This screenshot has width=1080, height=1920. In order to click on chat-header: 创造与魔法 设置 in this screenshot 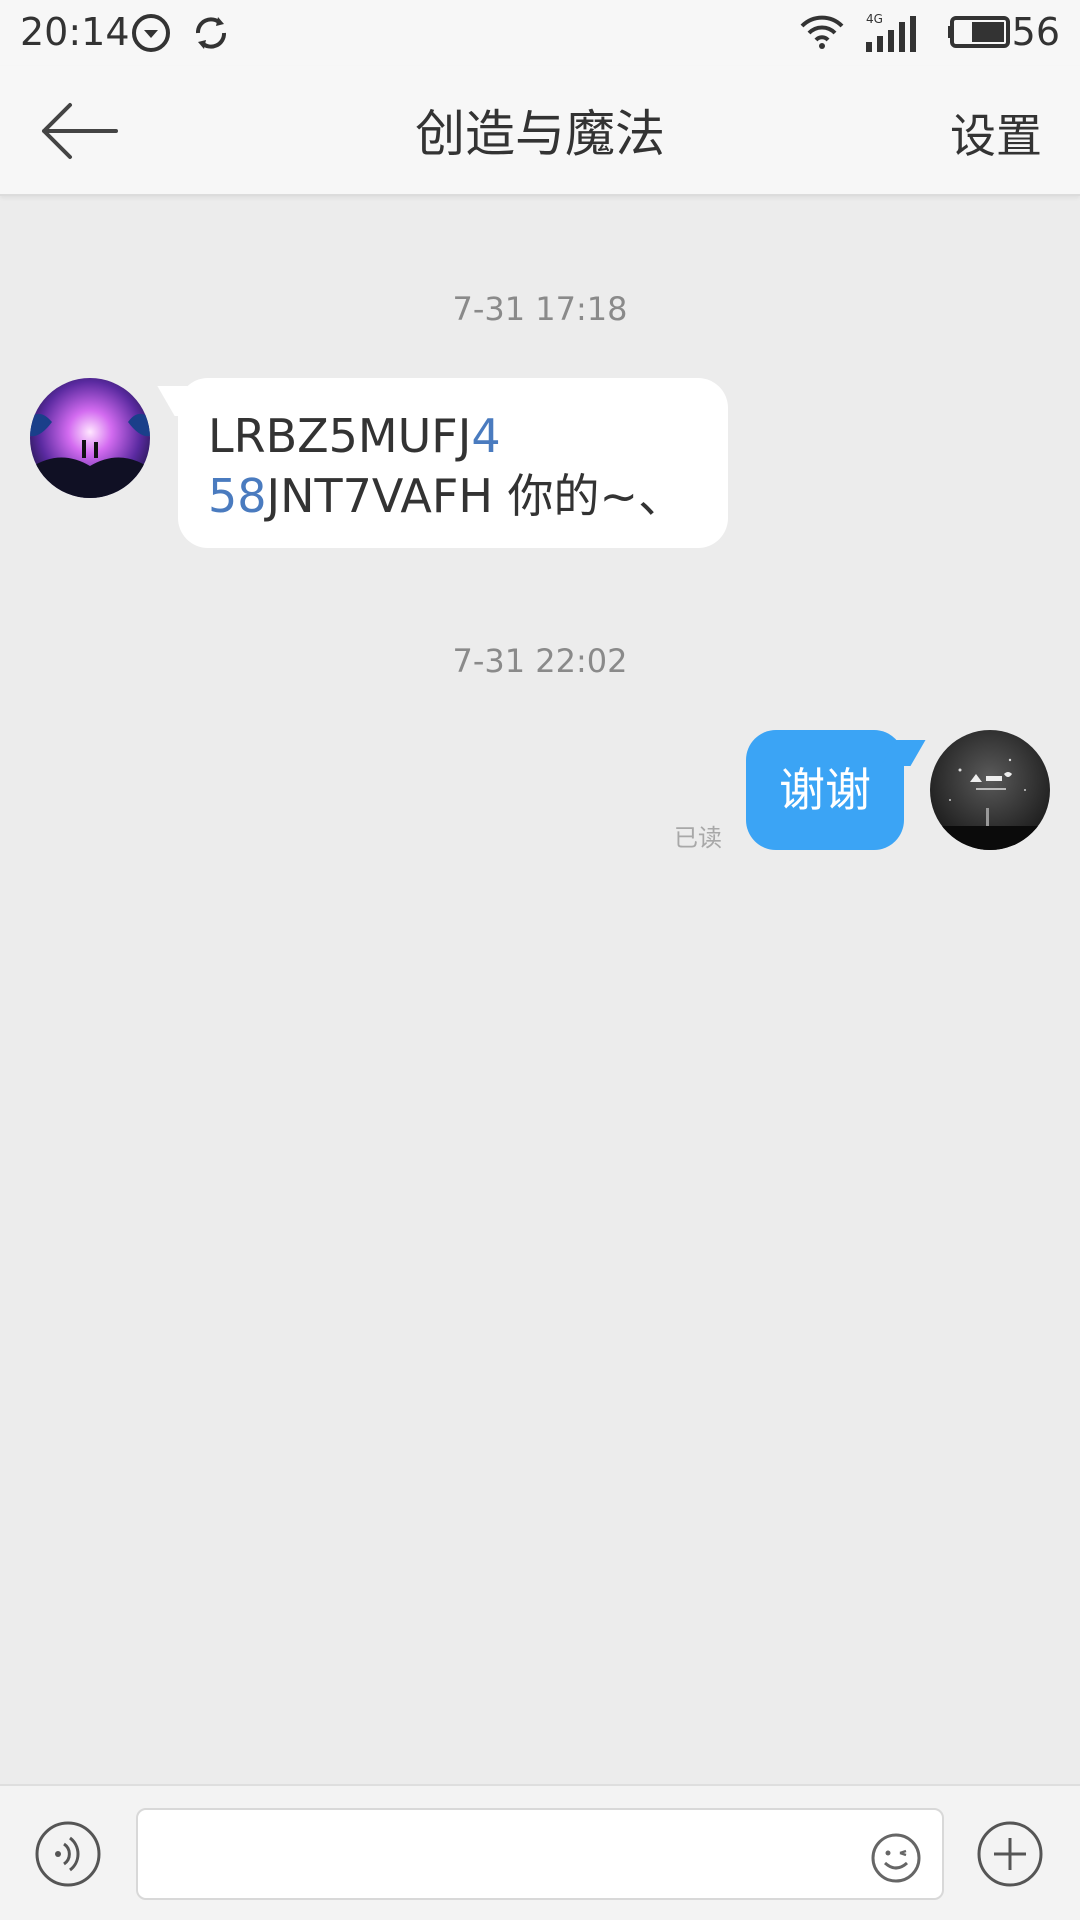, I will do `click(540, 131)`.